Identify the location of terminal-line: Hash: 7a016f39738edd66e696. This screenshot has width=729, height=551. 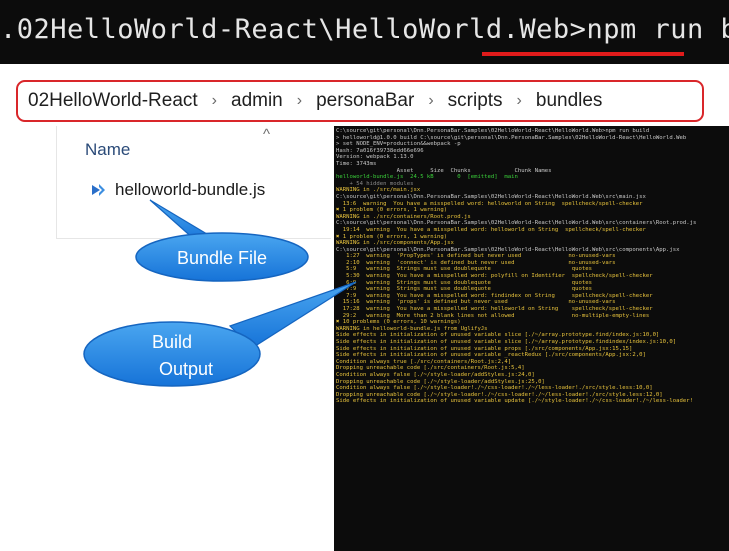
(380, 150).